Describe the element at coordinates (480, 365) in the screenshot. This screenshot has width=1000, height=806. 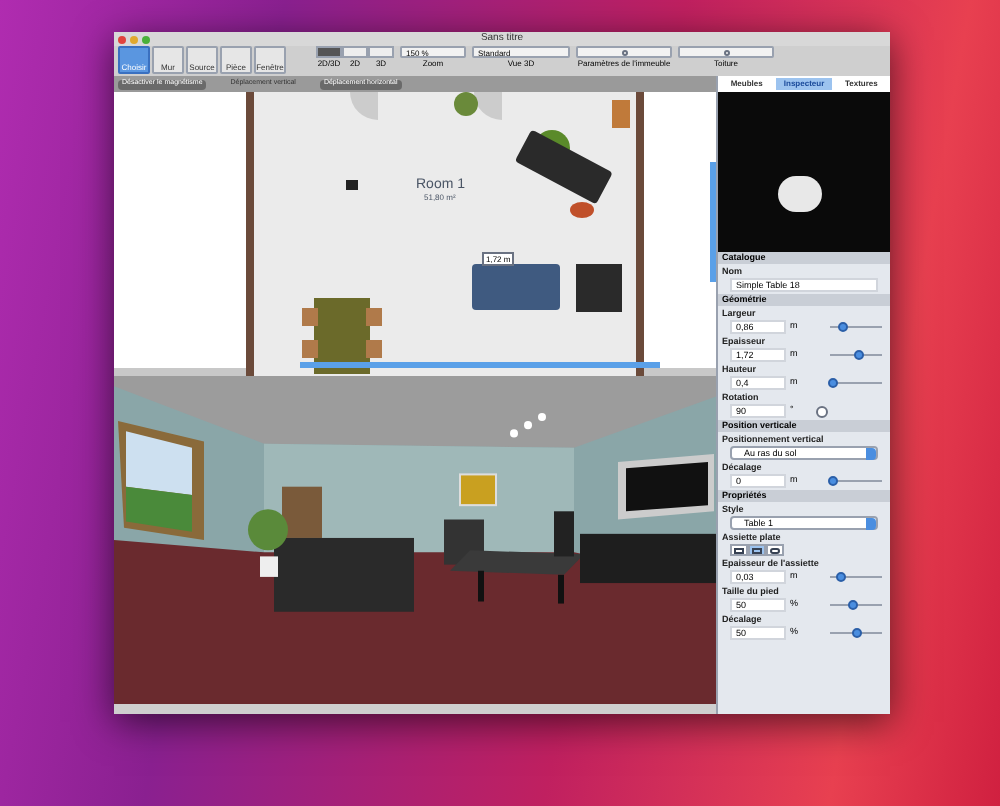
I see `horizontal-scrollbar` at that location.